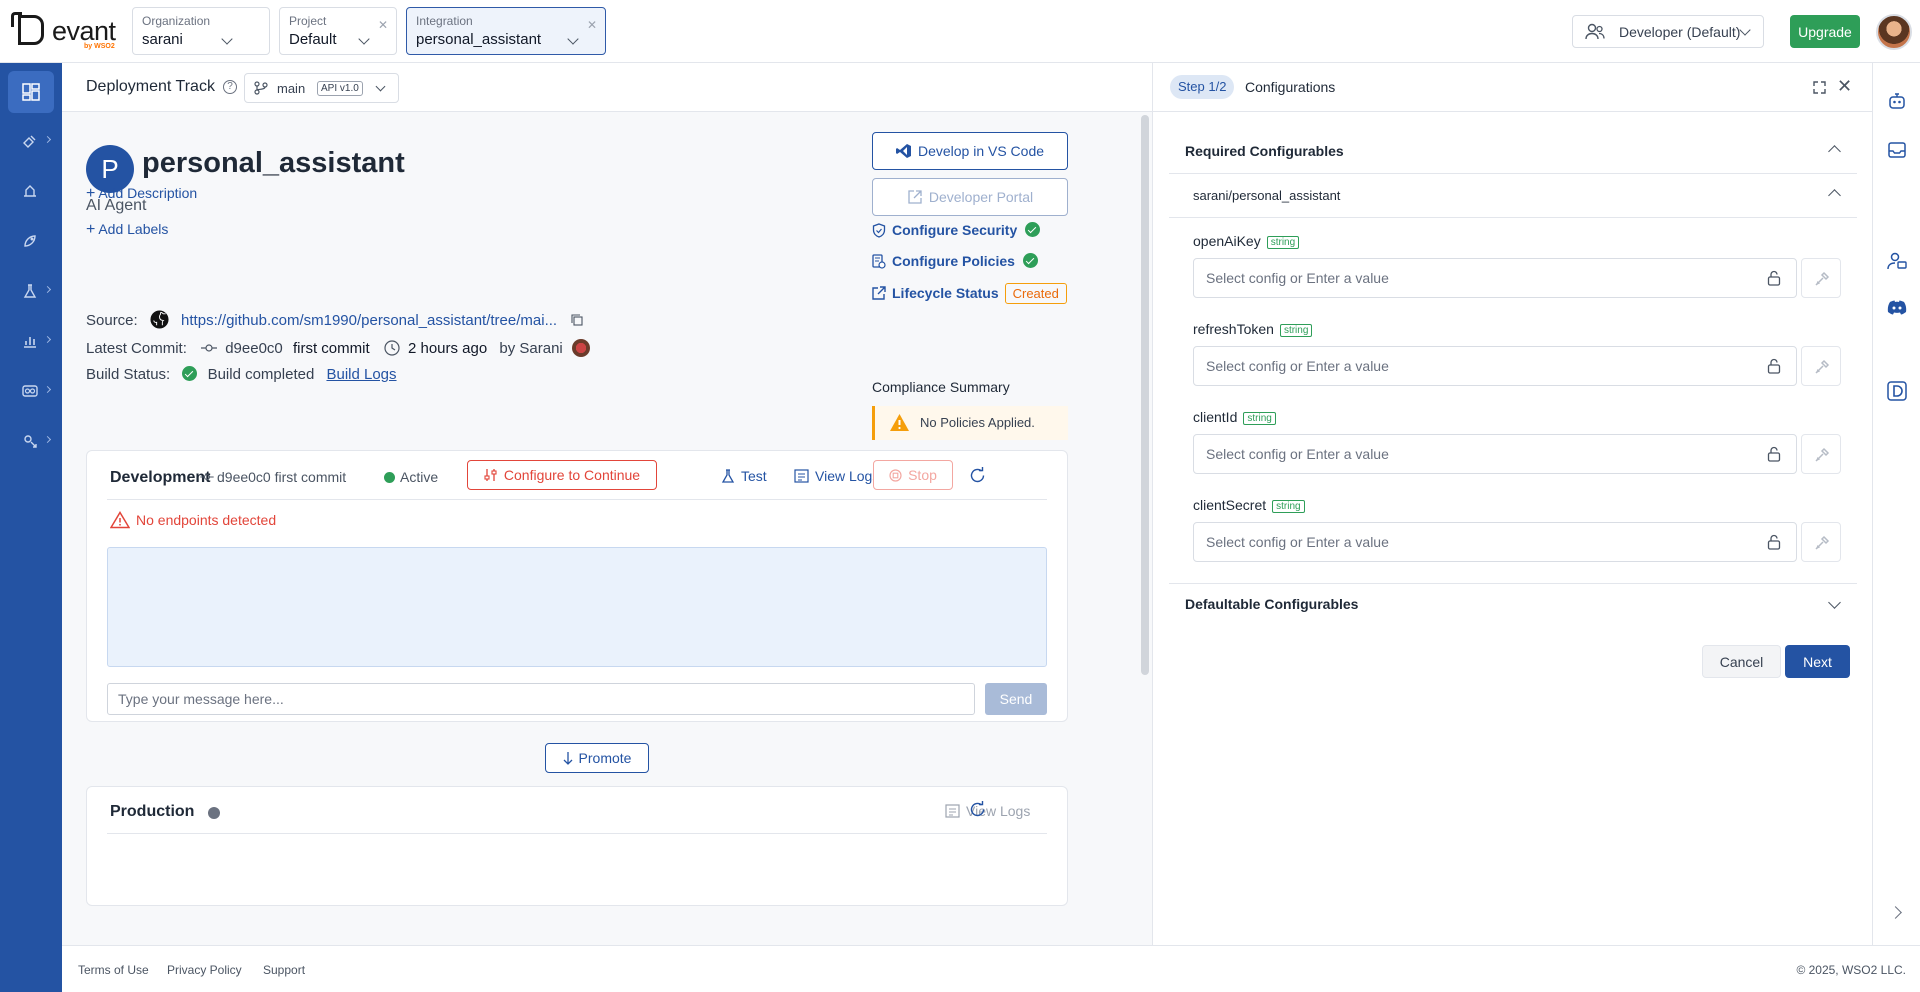  Describe the element at coordinates (1894, 32) in the screenshot. I see `user-avatar` at that location.